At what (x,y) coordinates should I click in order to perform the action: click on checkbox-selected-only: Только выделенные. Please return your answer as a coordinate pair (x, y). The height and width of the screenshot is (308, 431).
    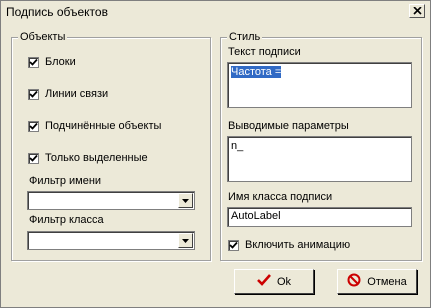
    Looking at the image, I should click on (88, 158).